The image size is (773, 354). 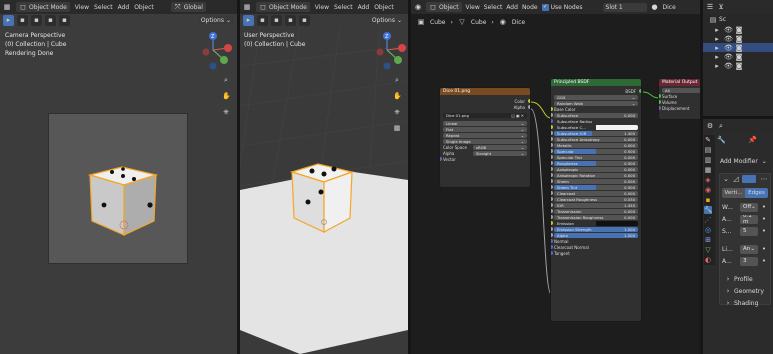 What do you see at coordinates (726, 179) in the screenshot?
I see `collapse-arrow-icon: ⌄` at bounding box center [726, 179].